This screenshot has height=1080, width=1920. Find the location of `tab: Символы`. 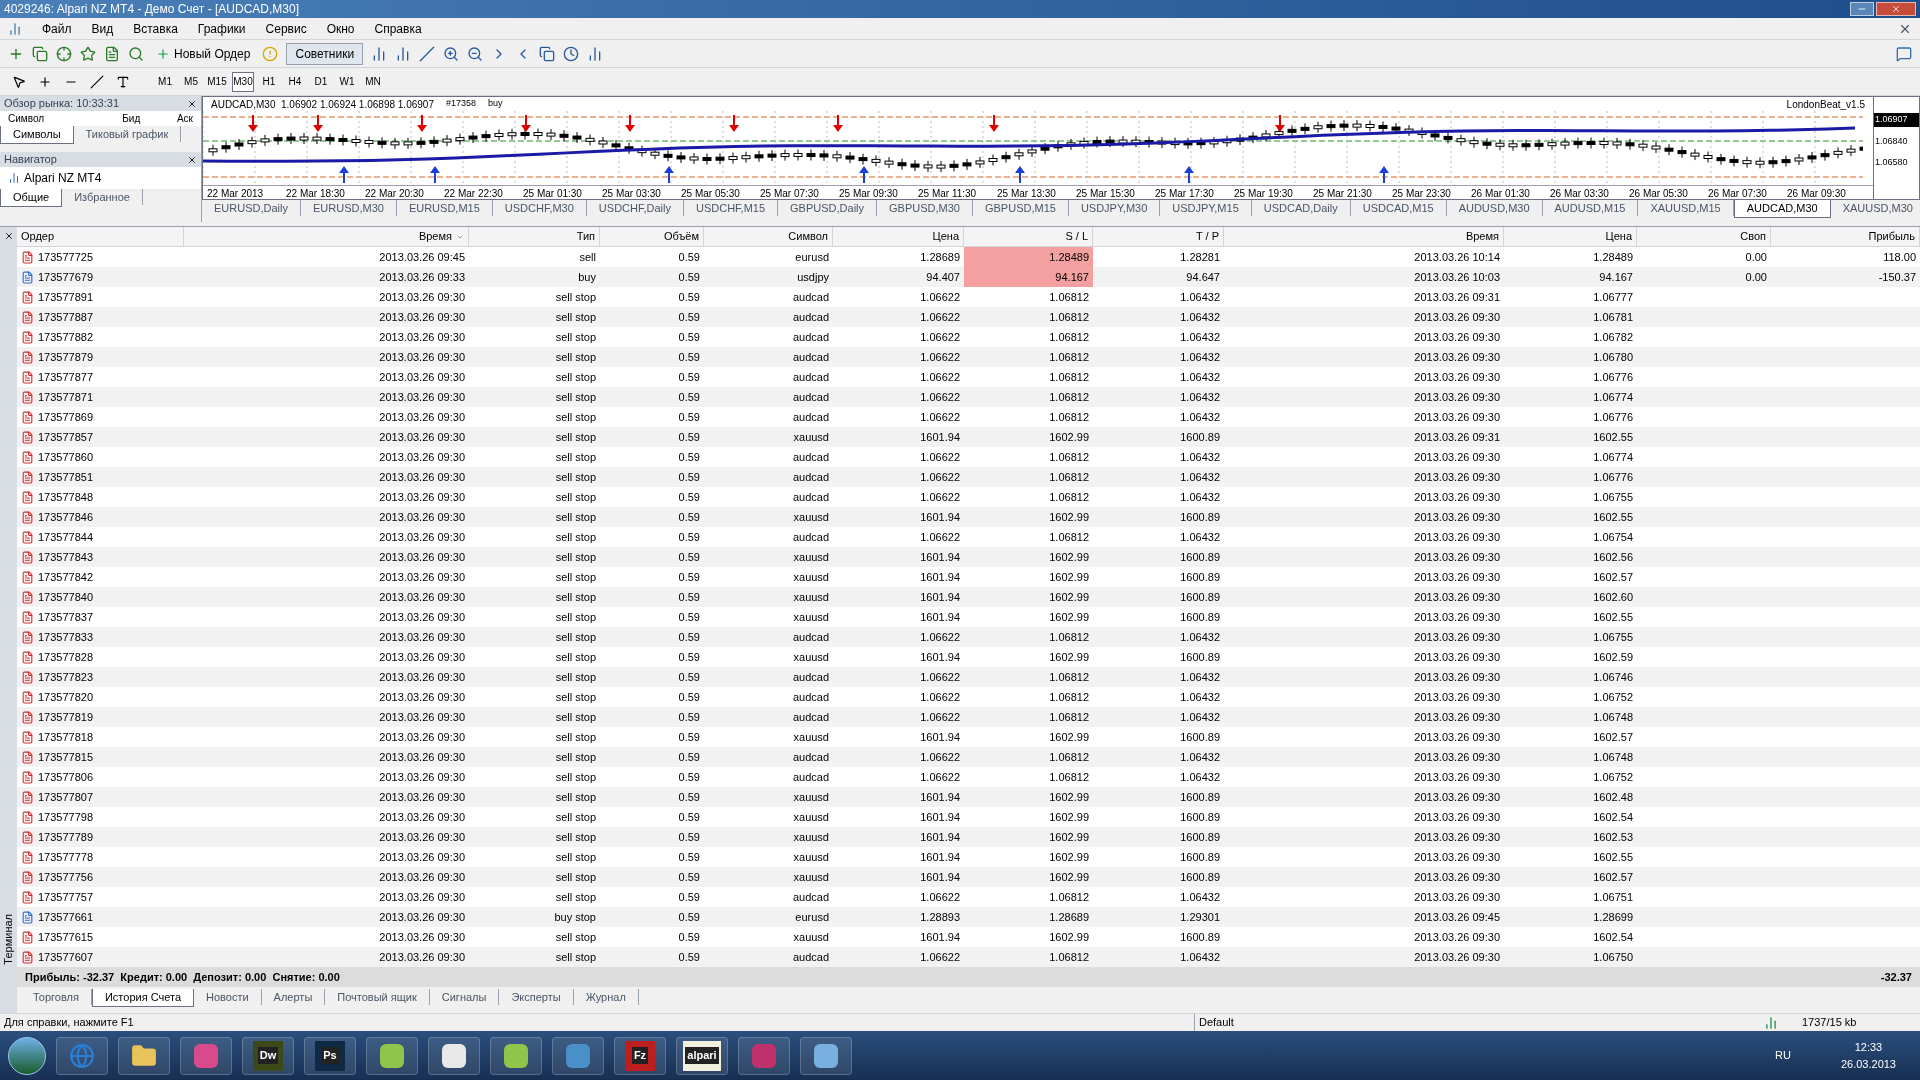

tab: Символы is located at coordinates (37, 135).